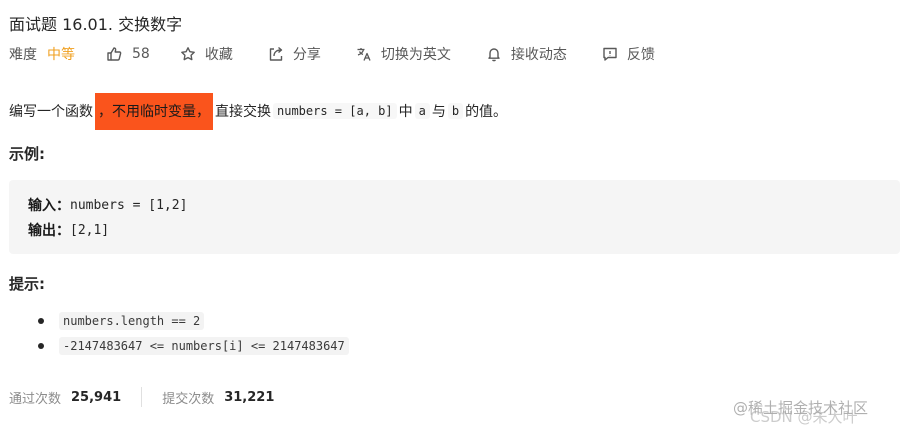 This screenshot has width=911, height=431. I want to click on example-output-label: 输出：, so click(49, 231).